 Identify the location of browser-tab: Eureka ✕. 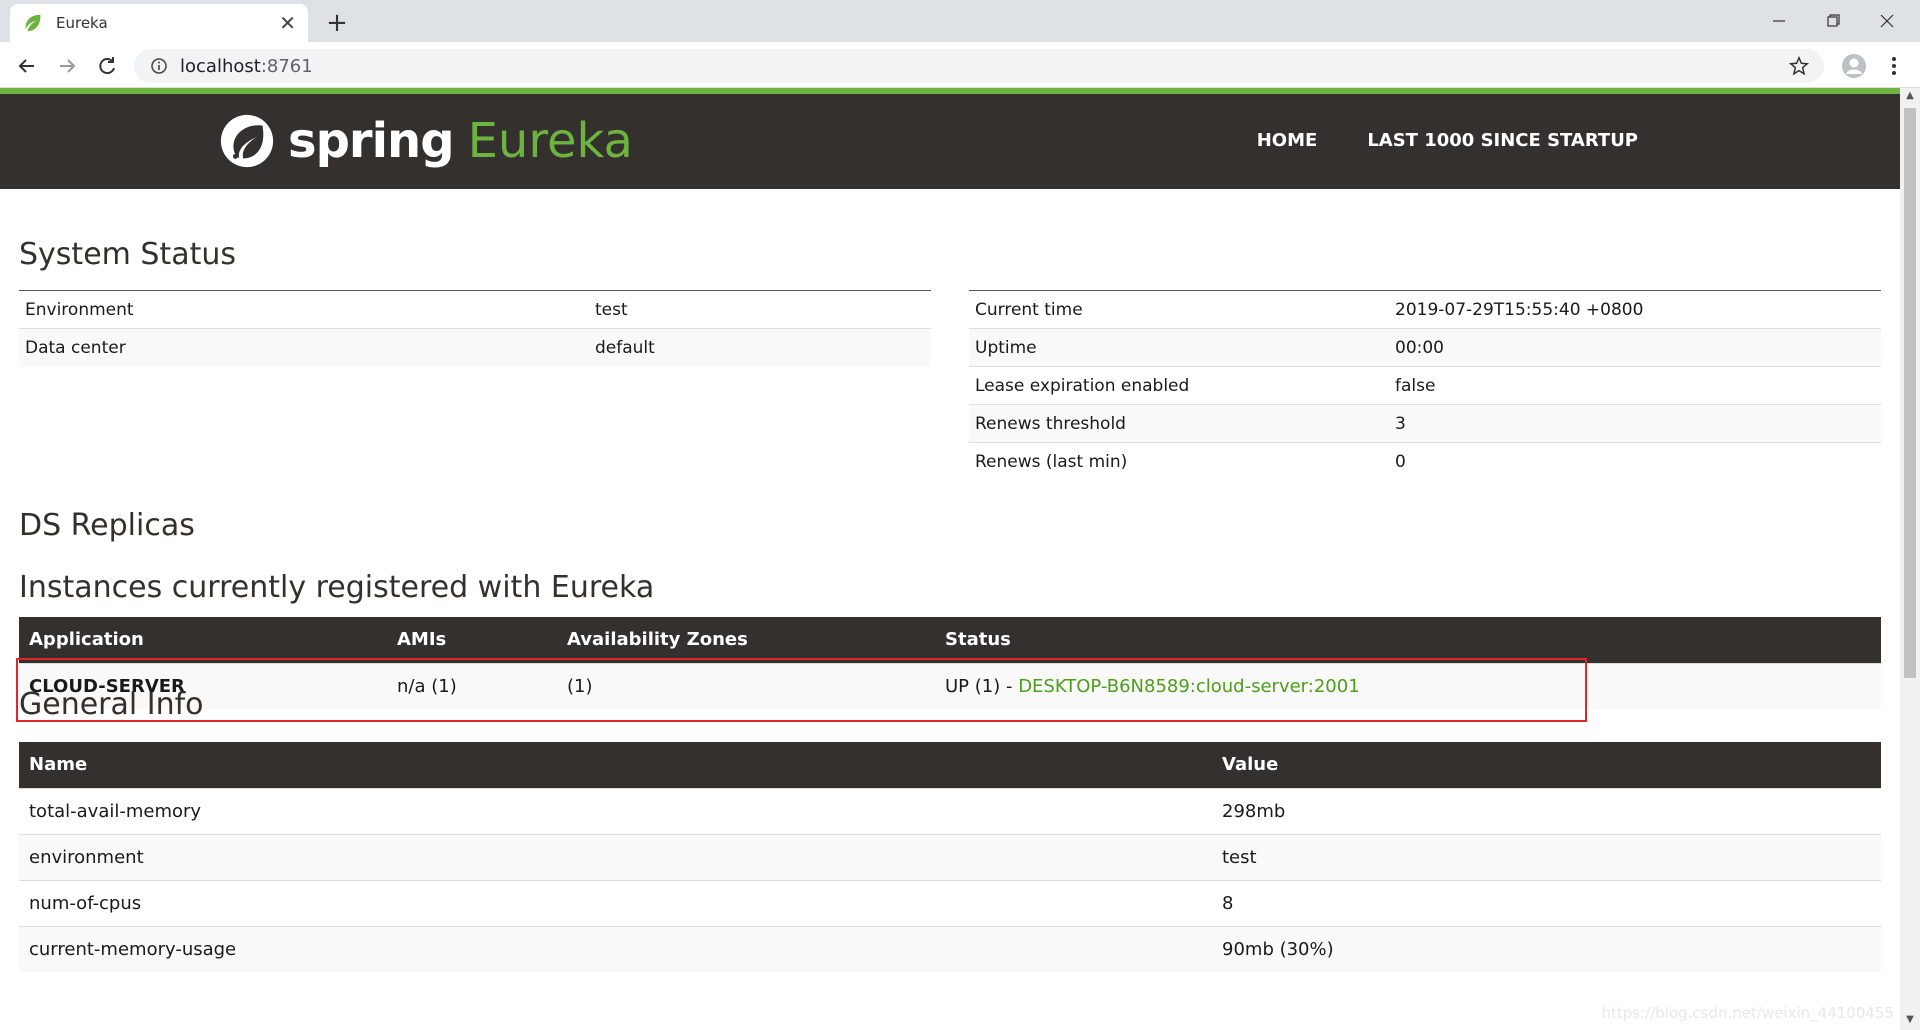
(159, 23).